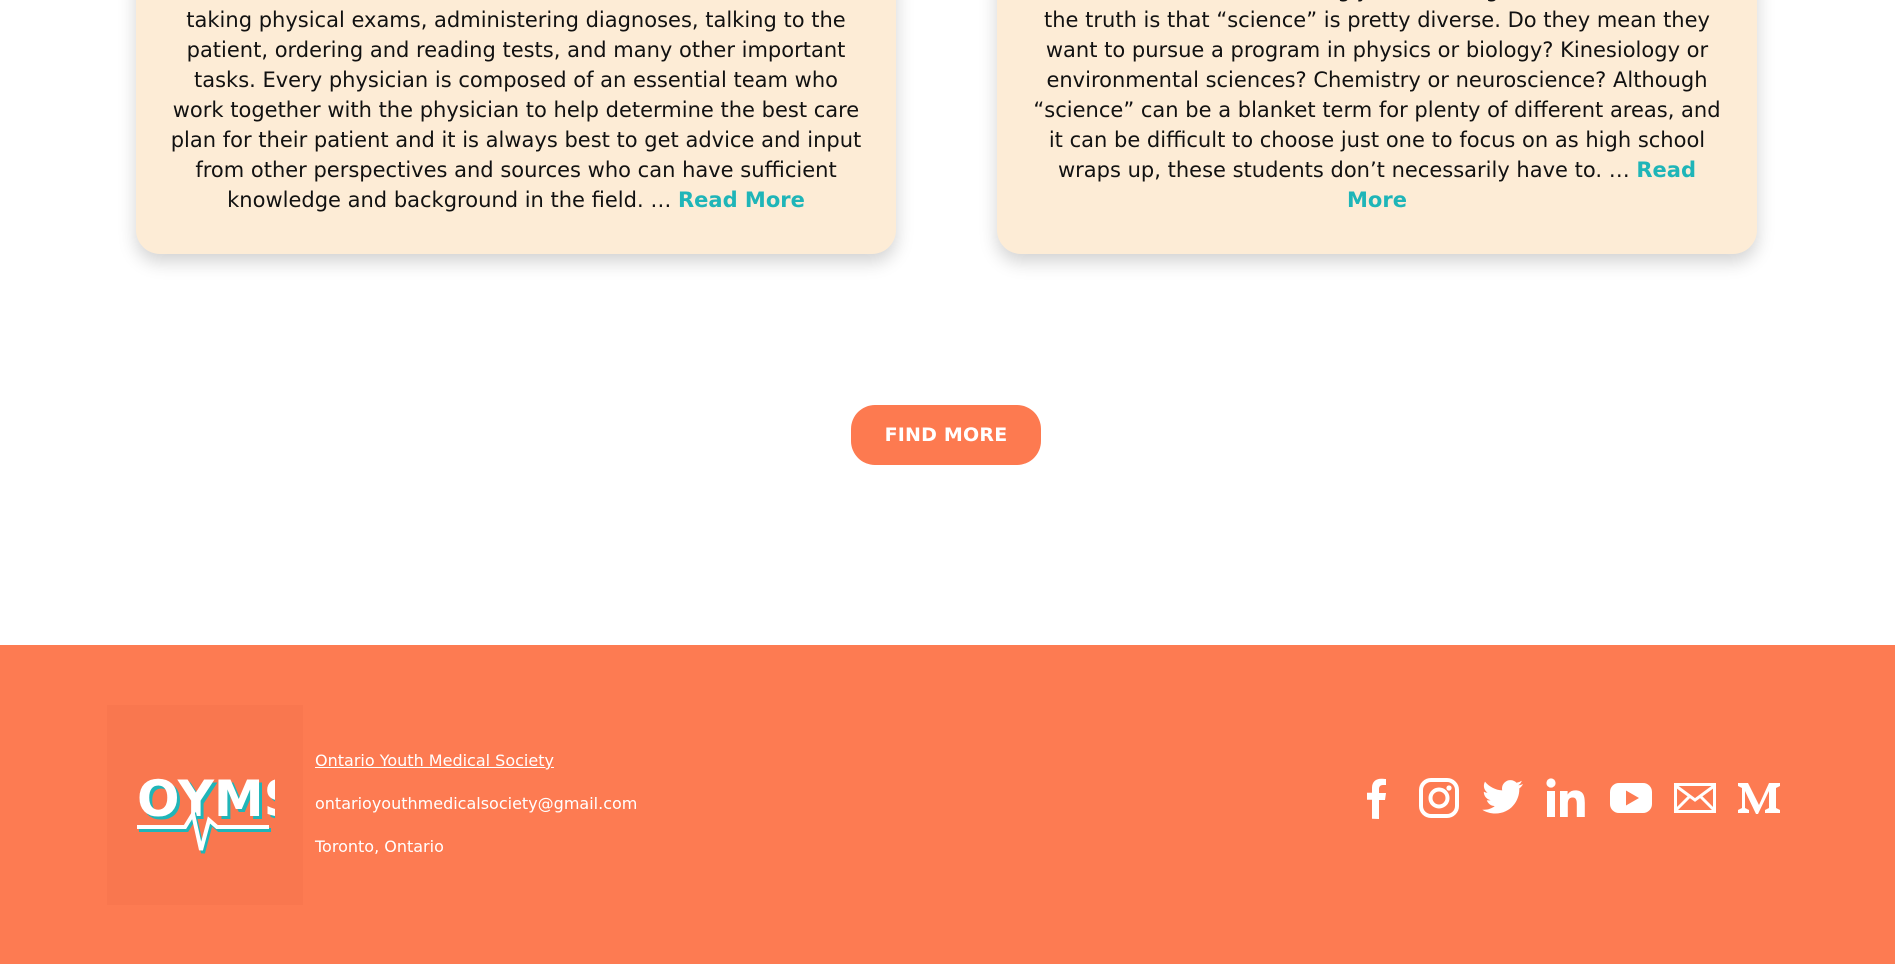 The width and height of the screenshot is (1895, 964). I want to click on email-address: ontarioyouthmedicalsociety@gmail.com, so click(476, 803).